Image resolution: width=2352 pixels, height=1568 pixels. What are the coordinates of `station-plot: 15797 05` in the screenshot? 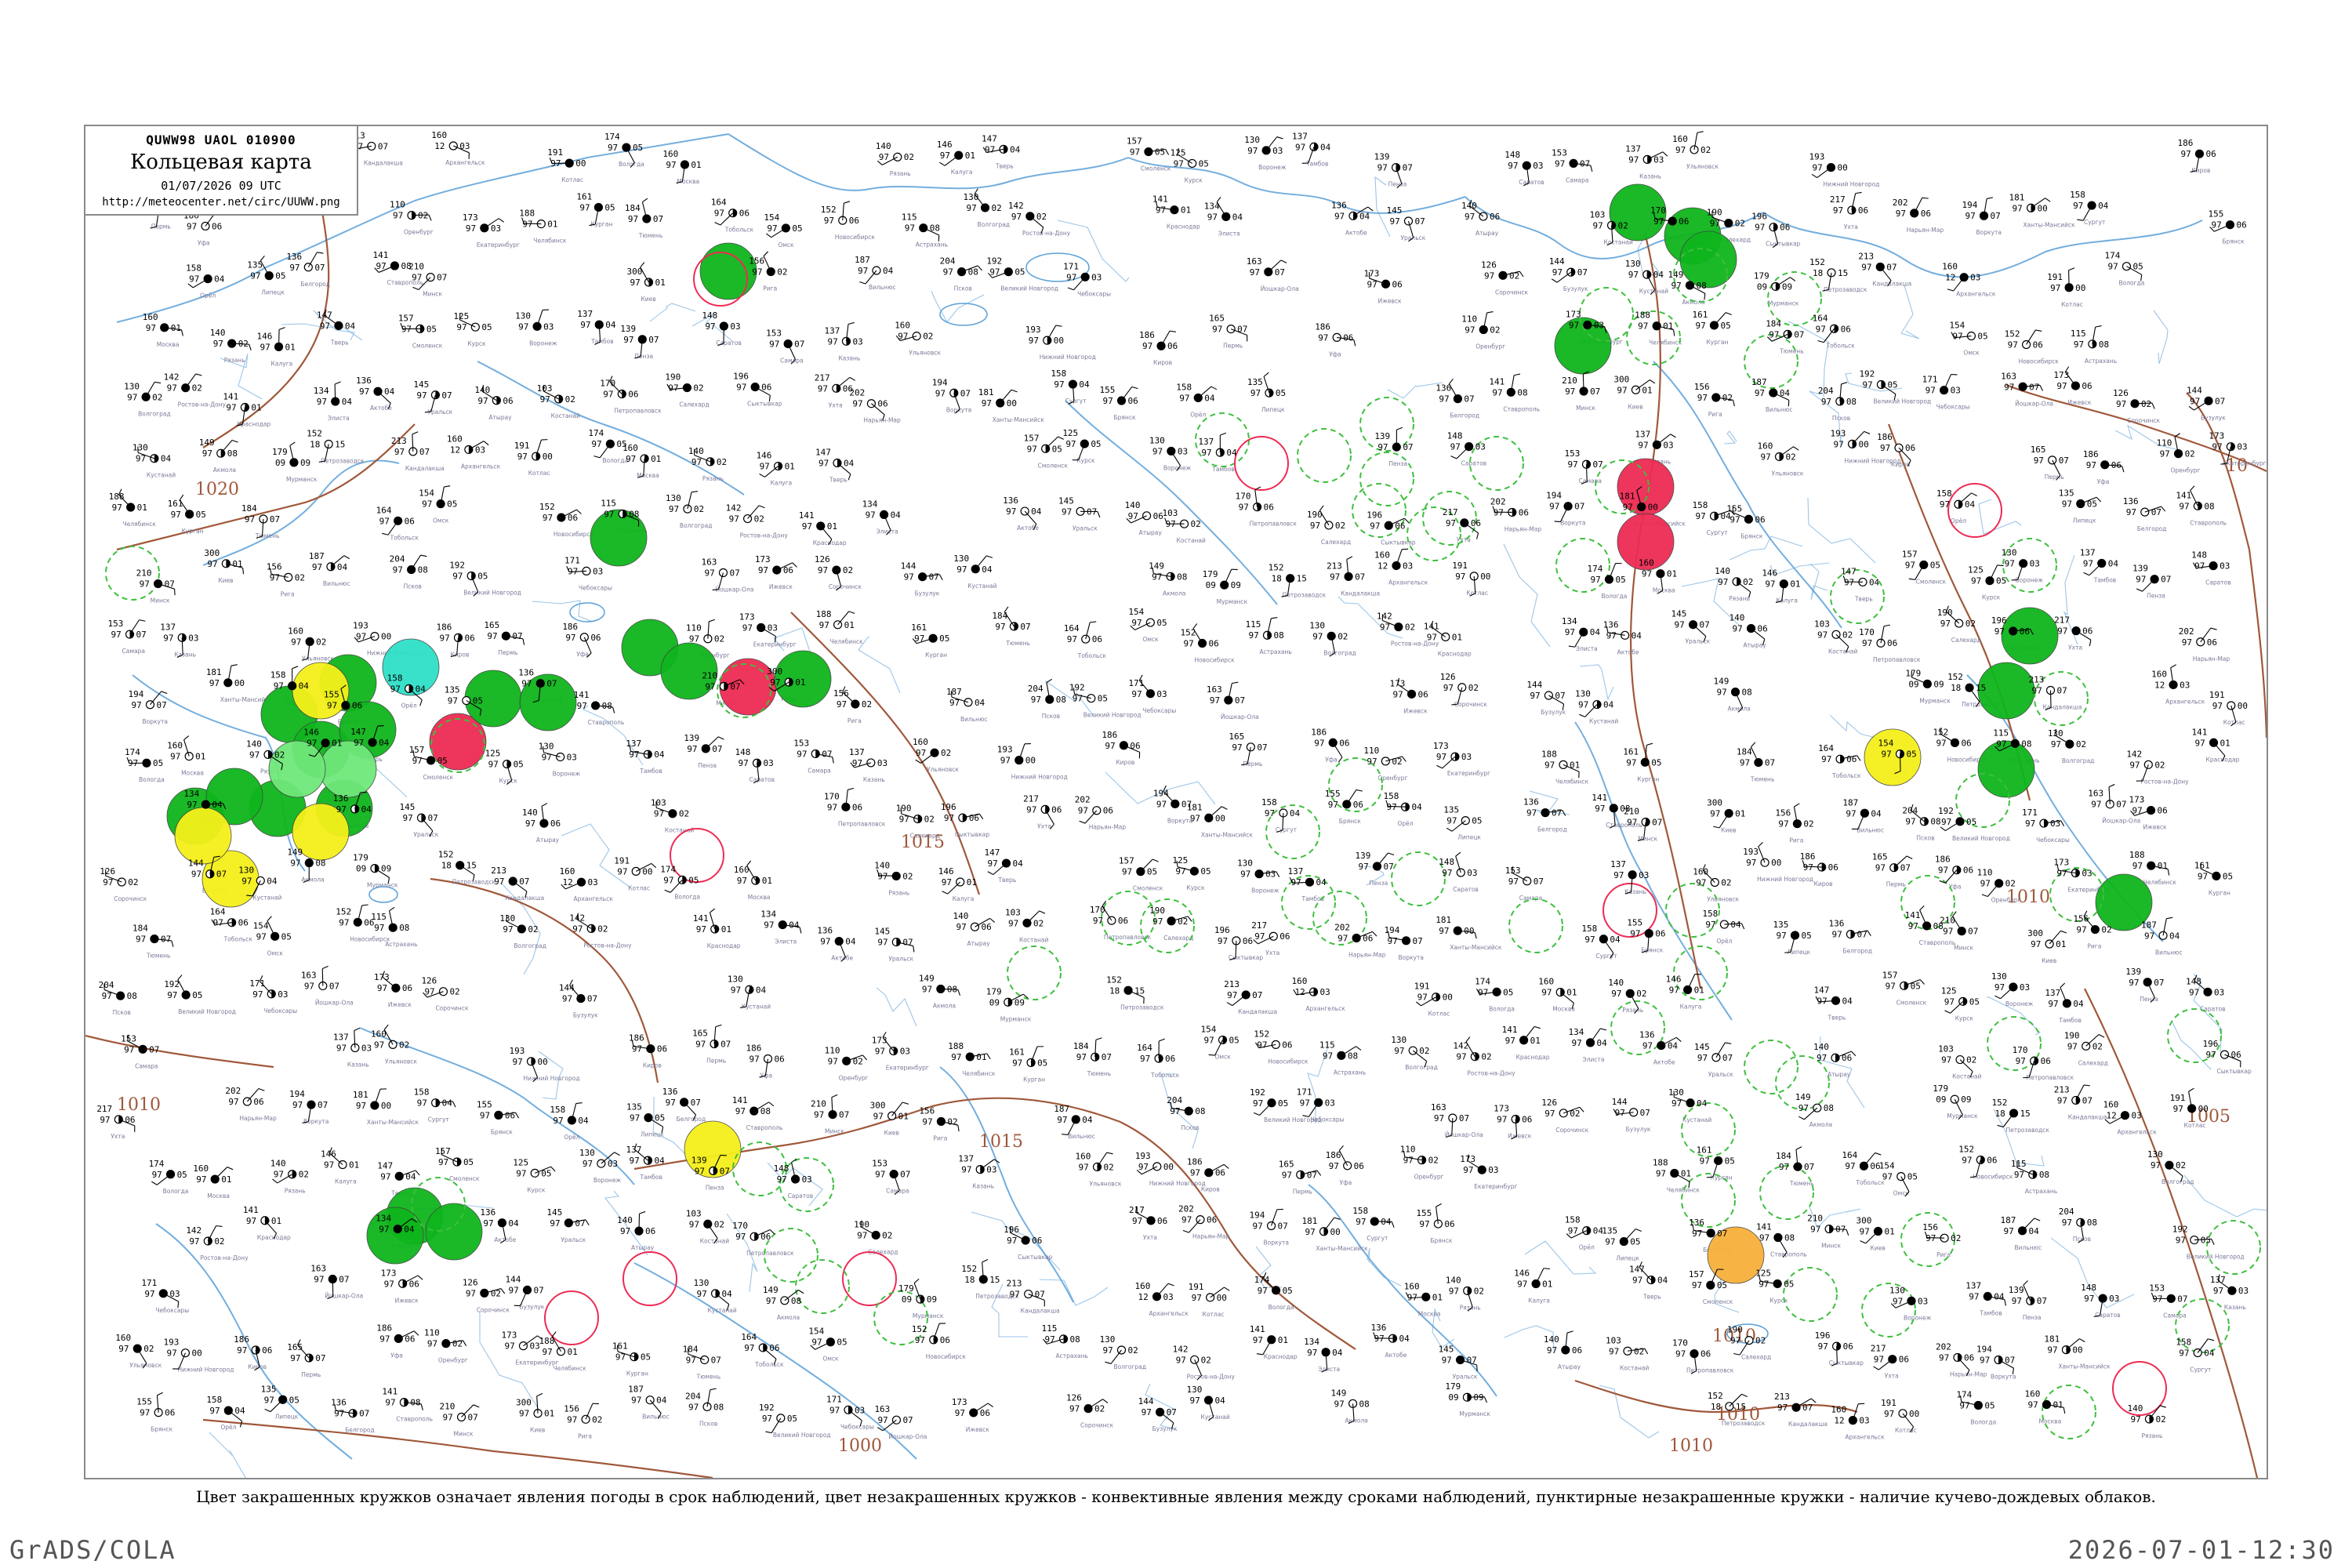 It's located at (1148, 147).